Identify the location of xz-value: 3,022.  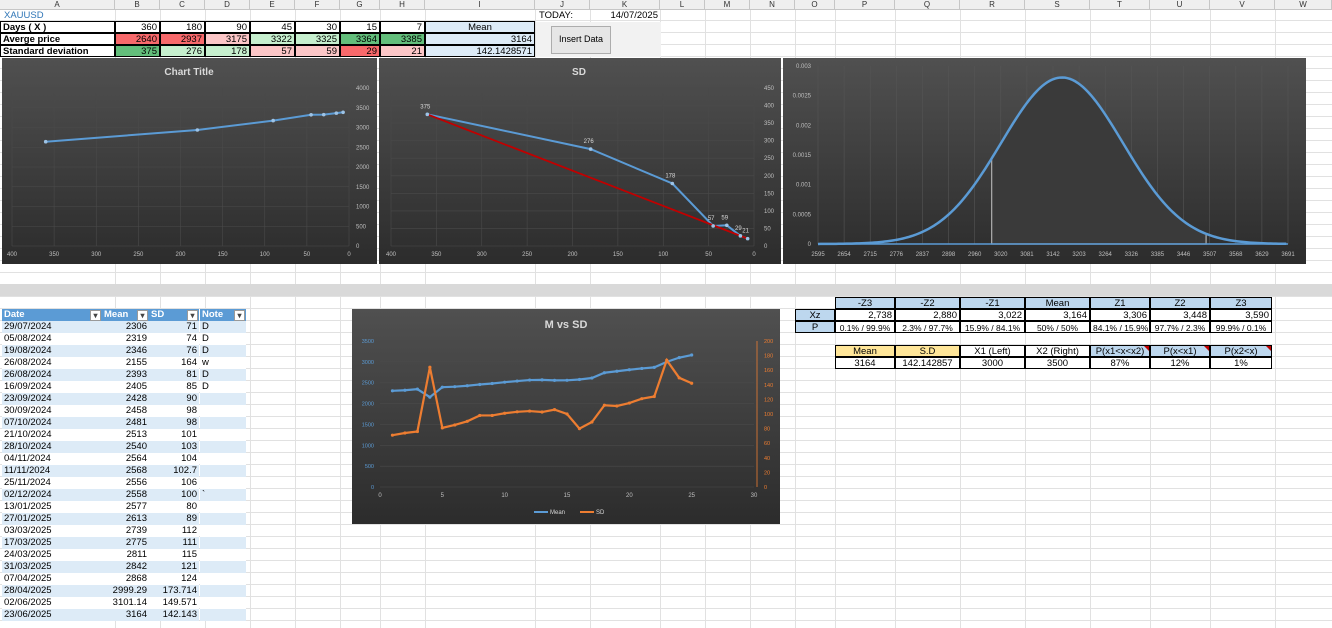
(992, 315).